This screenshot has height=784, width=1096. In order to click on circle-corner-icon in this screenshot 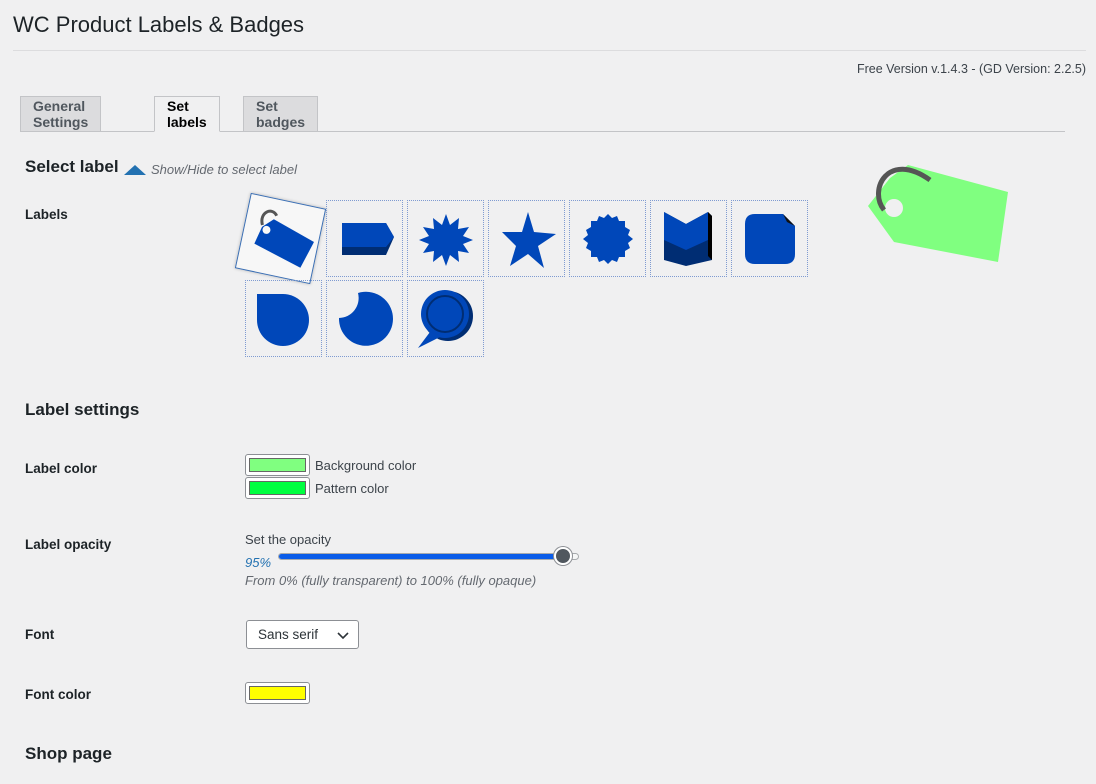, I will do `click(282, 319)`.